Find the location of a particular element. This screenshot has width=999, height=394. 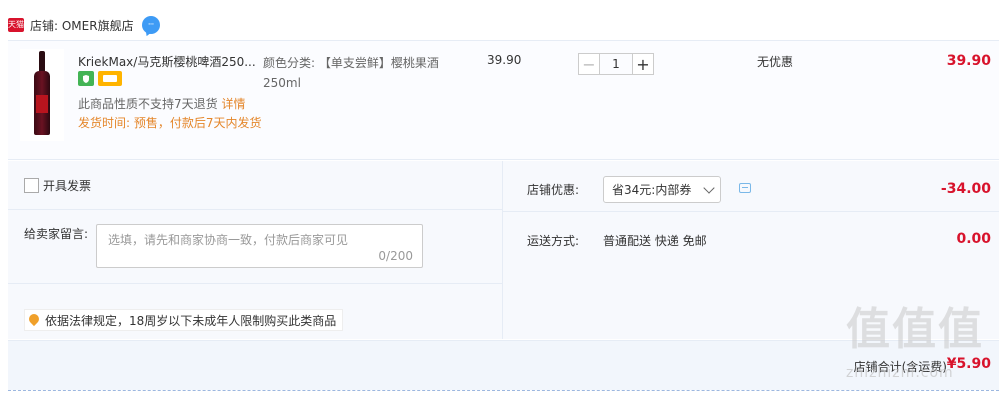

vertical-divider is located at coordinates (502, 250).